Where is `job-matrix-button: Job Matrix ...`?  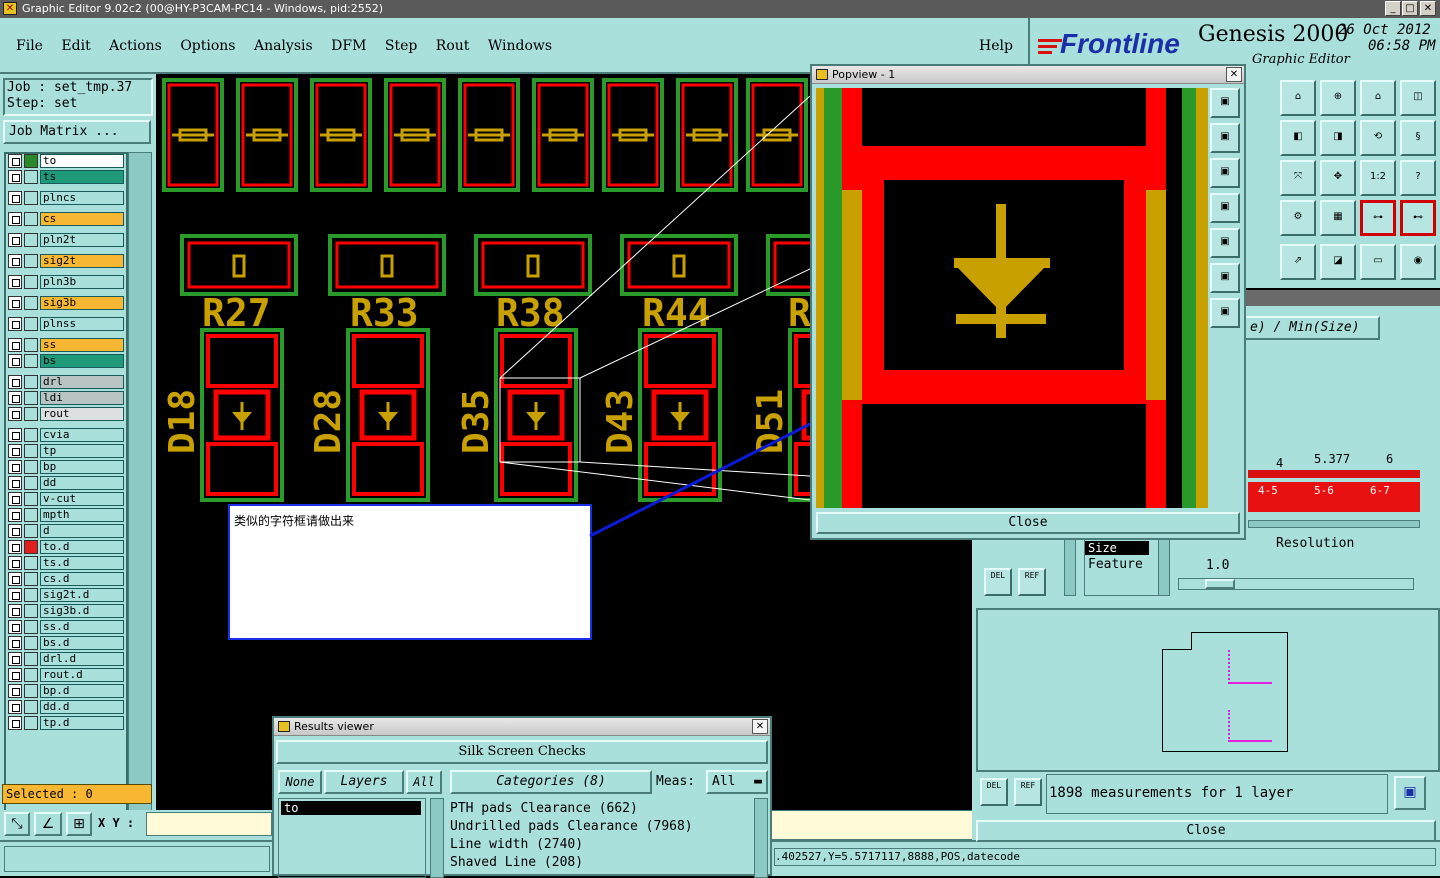
job-matrix-button: Job Matrix ... is located at coordinates (77, 132).